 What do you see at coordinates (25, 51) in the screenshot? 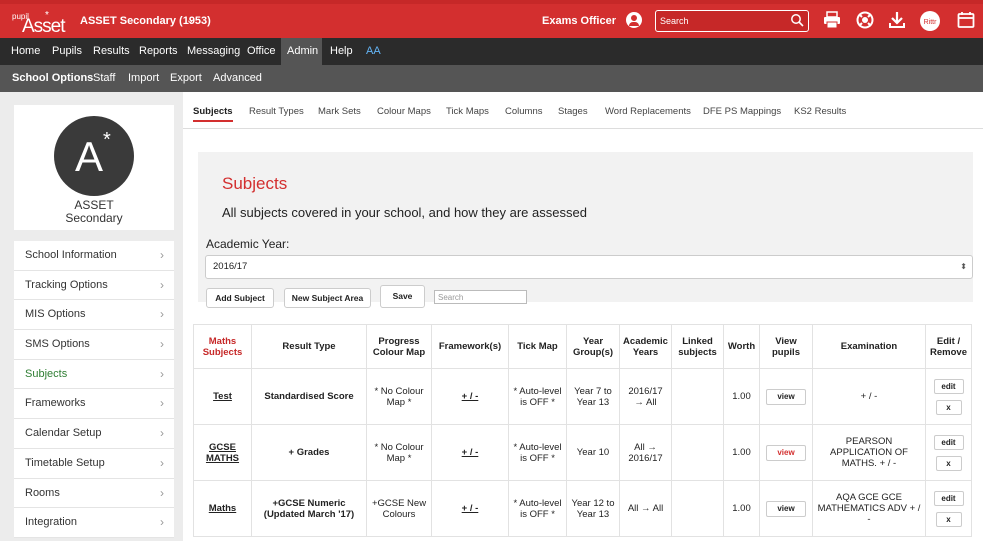
I see `nav-home: Home` at bounding box center [25, 51].